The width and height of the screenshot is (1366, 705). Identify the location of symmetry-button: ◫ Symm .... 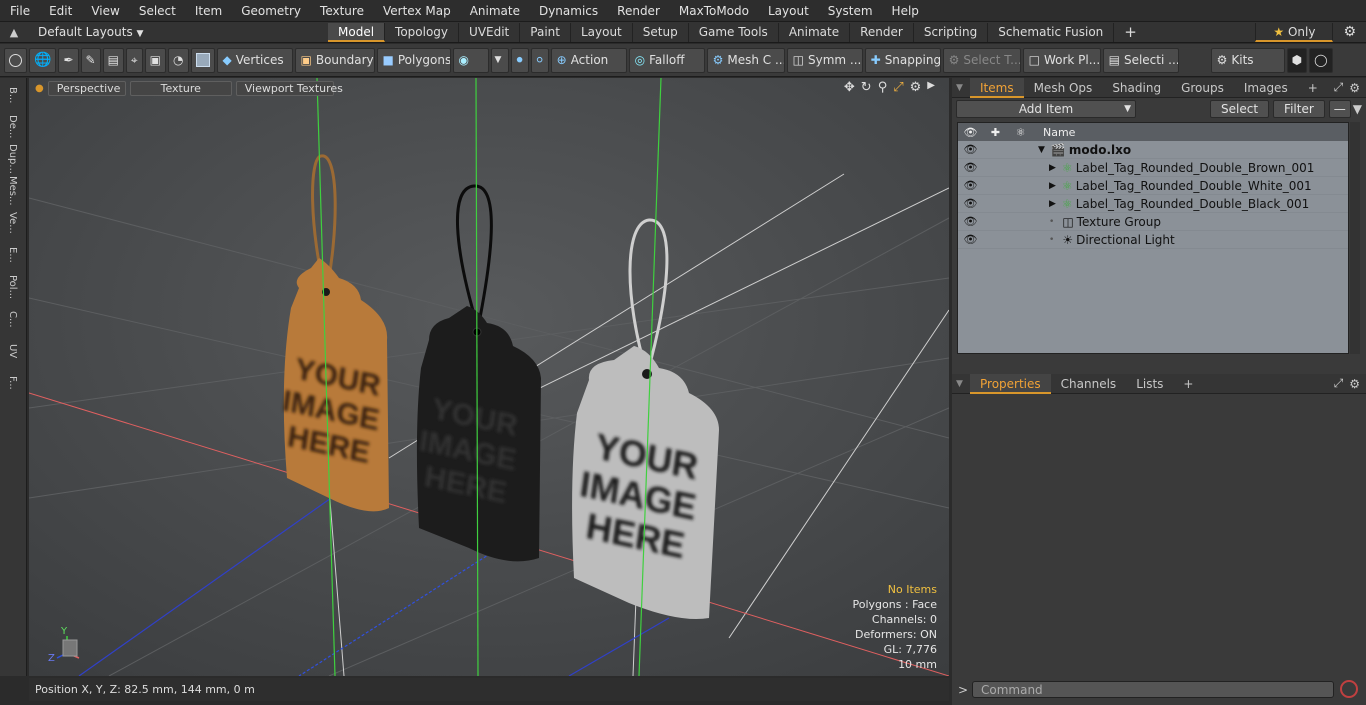
(824, 60).